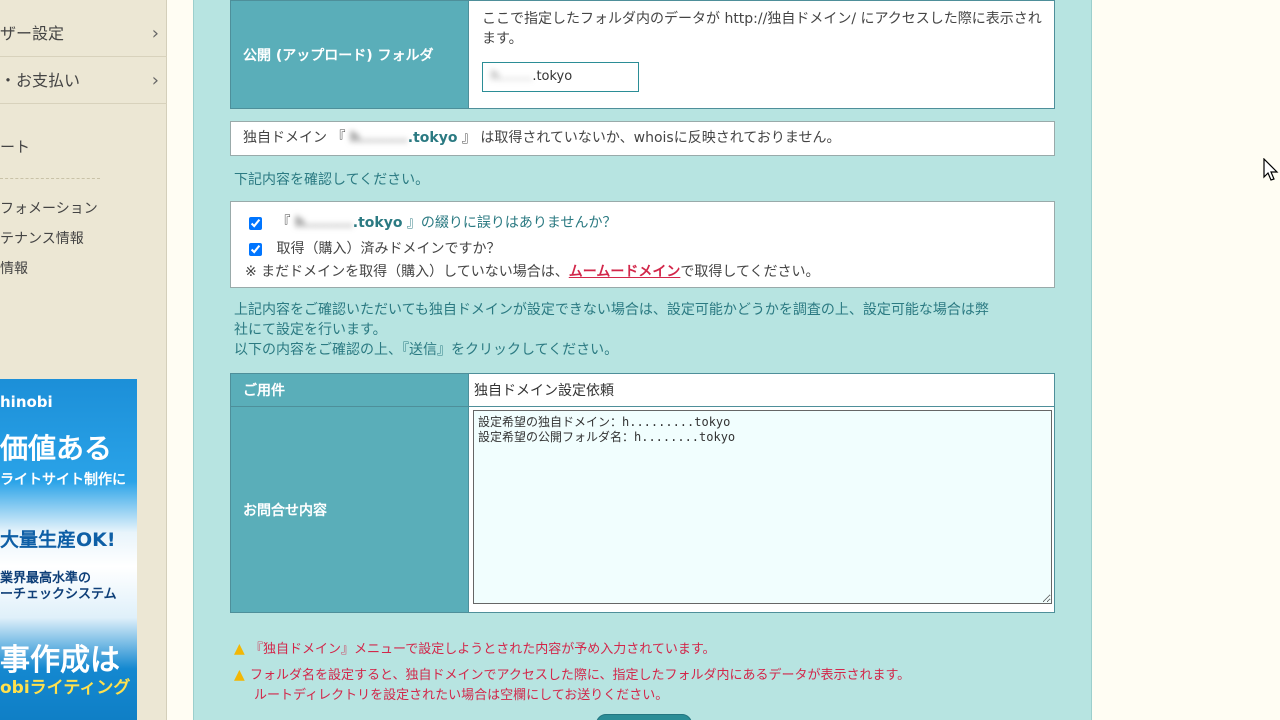  Describe the element at coordinates (552, 76) in the screenshot. I see `public-folder-value: .tokyo` at that location.